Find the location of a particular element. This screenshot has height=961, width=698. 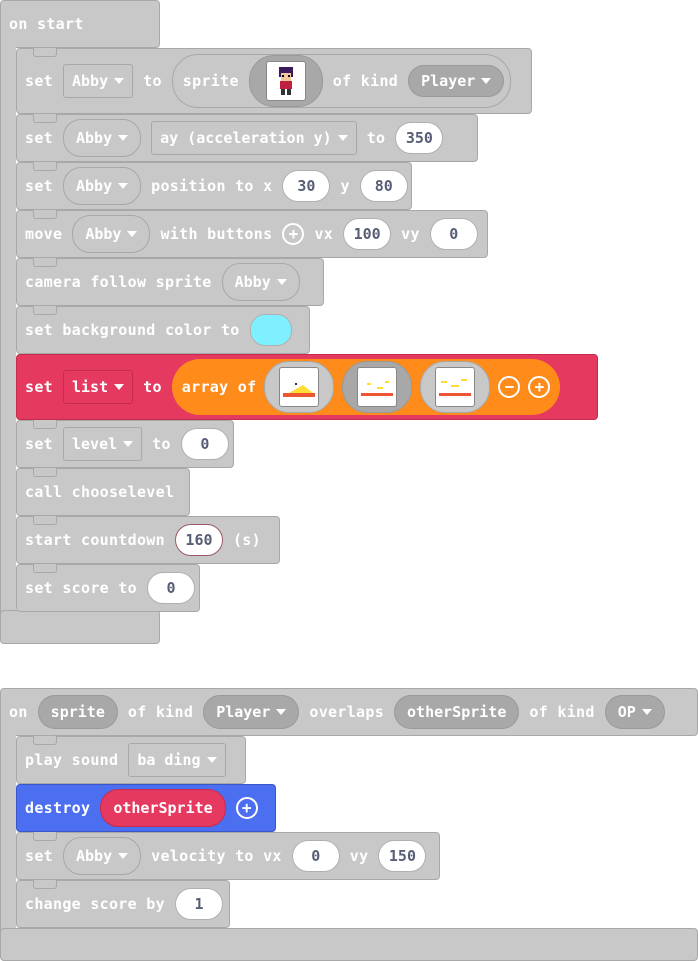

change-score-label: change score by is located at coordinates (95, 904).